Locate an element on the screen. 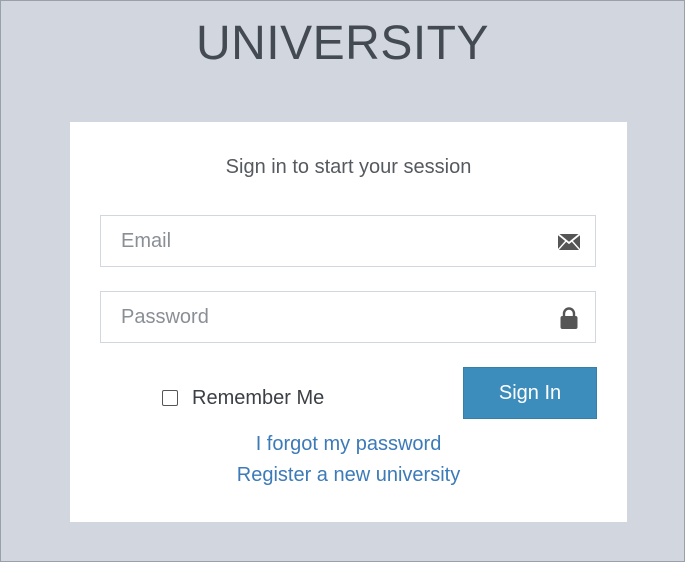  login-box-message: Sign in to start your session is located at coordinates (348, 167).